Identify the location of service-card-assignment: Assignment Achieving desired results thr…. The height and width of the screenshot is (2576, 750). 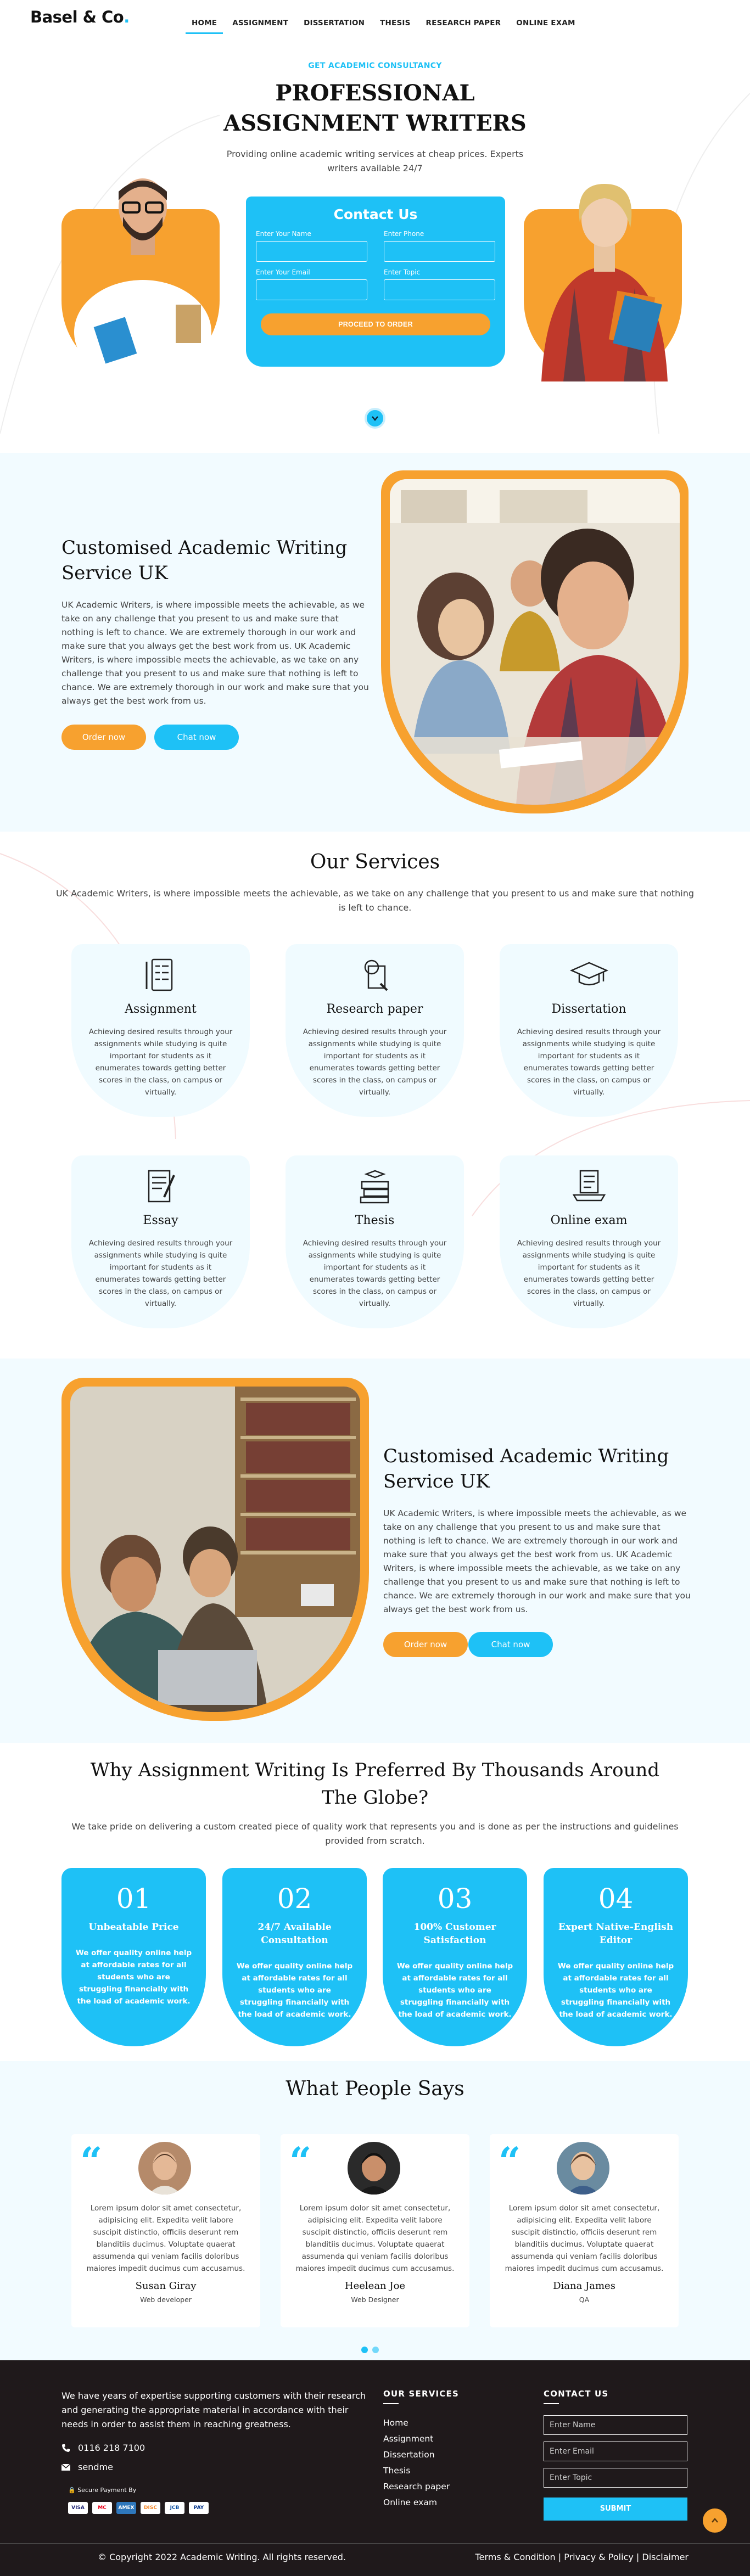
(160, 1030).